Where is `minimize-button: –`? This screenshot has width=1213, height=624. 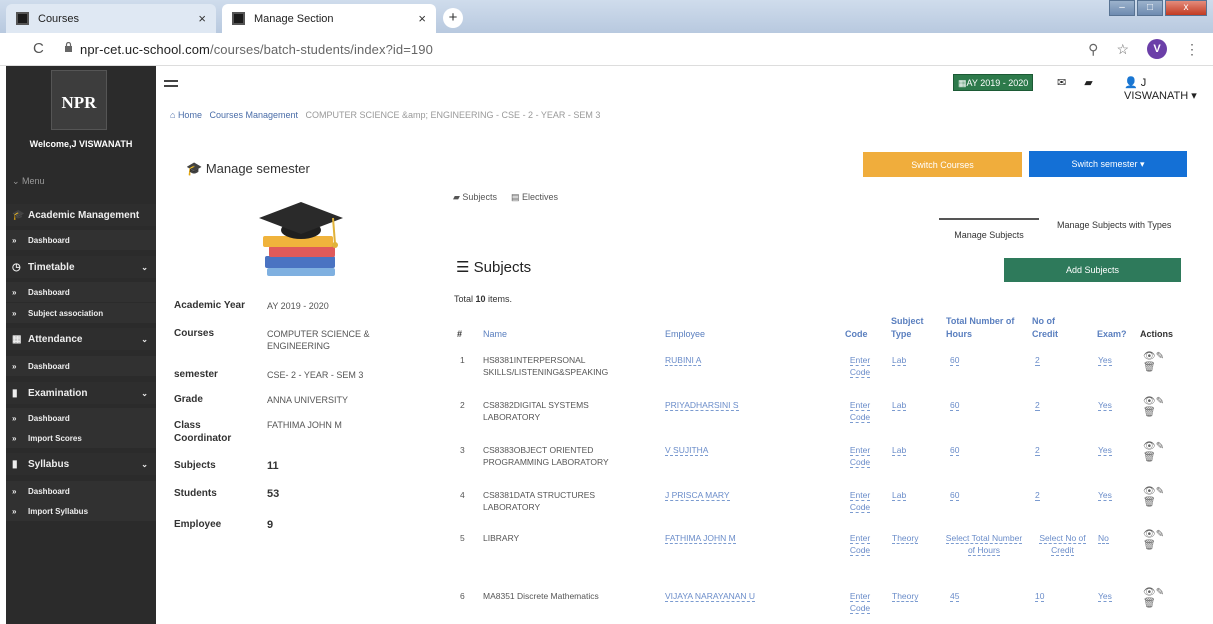 minimize-button: – is located at coordinates (1122, 8).